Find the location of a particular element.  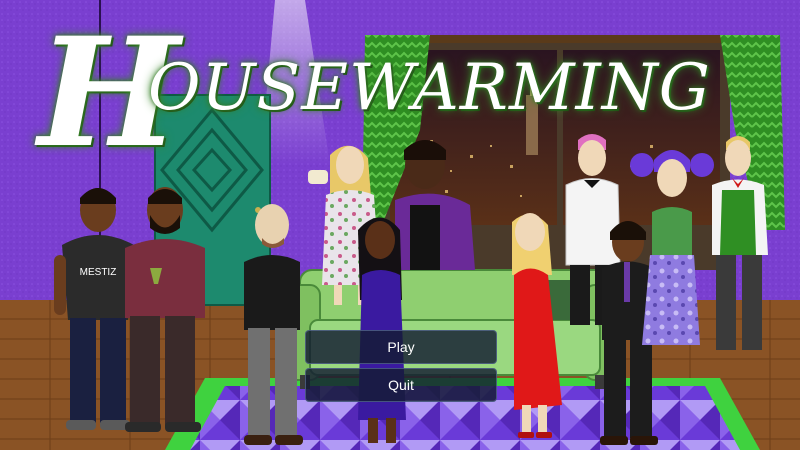

play-button: Play is located at coordinates (401, 347).